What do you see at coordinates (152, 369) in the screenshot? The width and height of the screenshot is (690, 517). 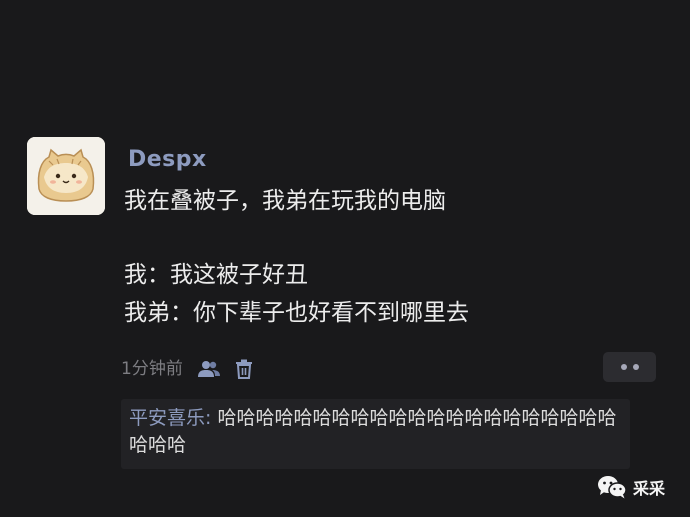 I see `timestamp: 1分钟前` at bounding box center [152, 369].